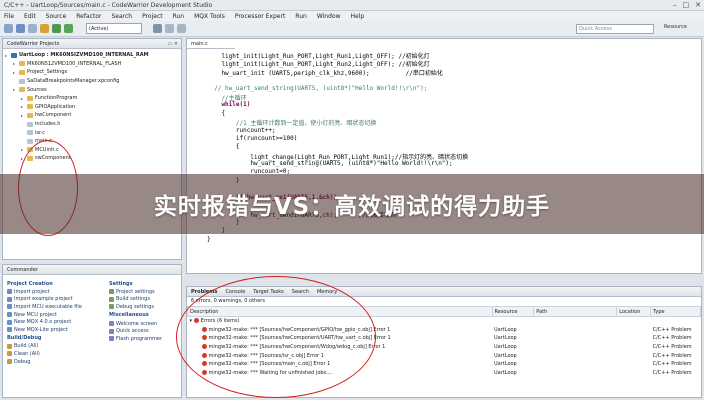  Describe the element at coordinates (44, 28) in the screenshot. I see `build-icon` at that location.